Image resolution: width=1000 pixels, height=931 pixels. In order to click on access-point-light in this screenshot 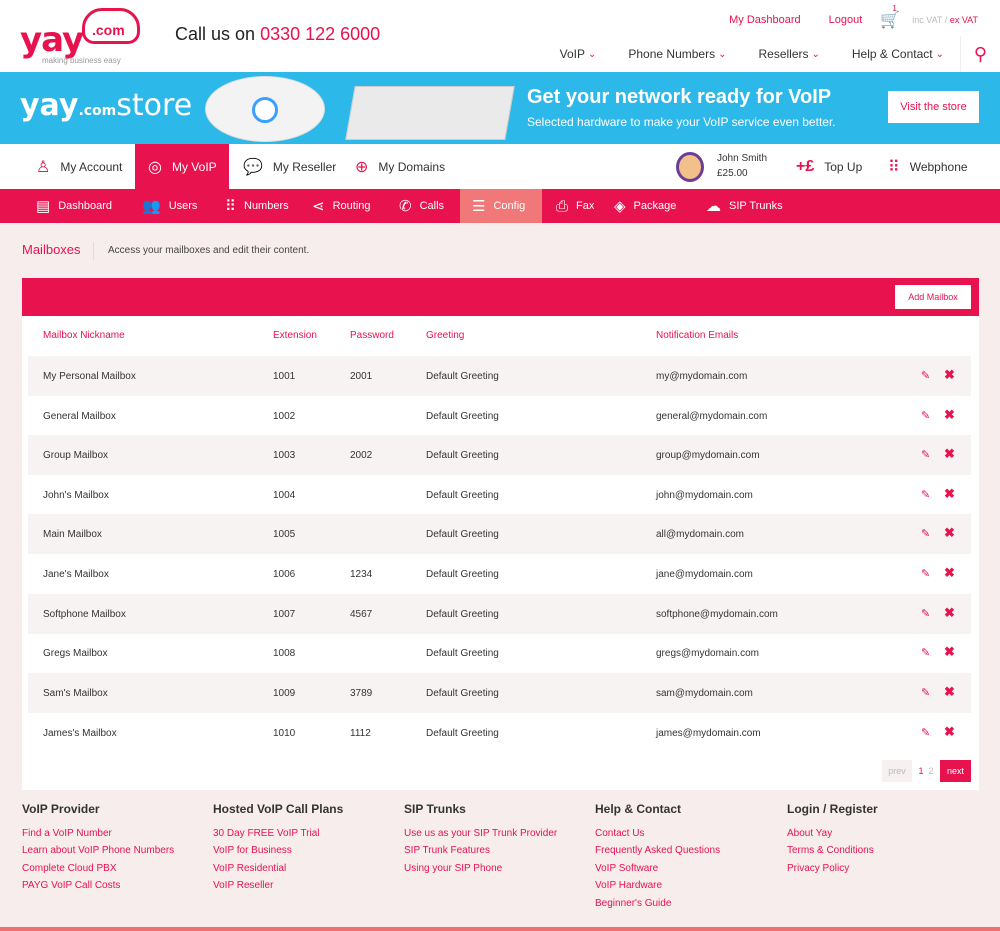, I will do `click(265, 110)`.